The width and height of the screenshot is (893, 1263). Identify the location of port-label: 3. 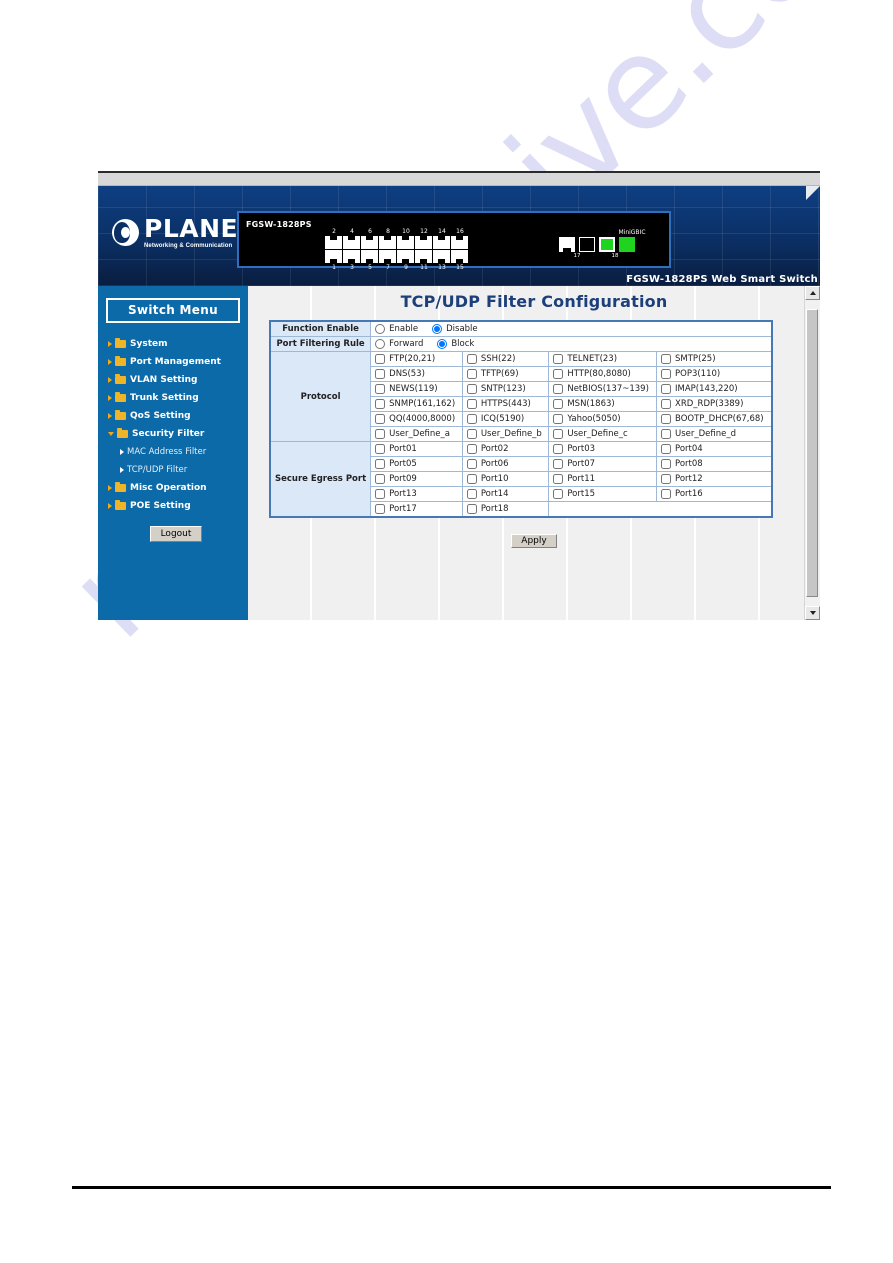
(352, 267).